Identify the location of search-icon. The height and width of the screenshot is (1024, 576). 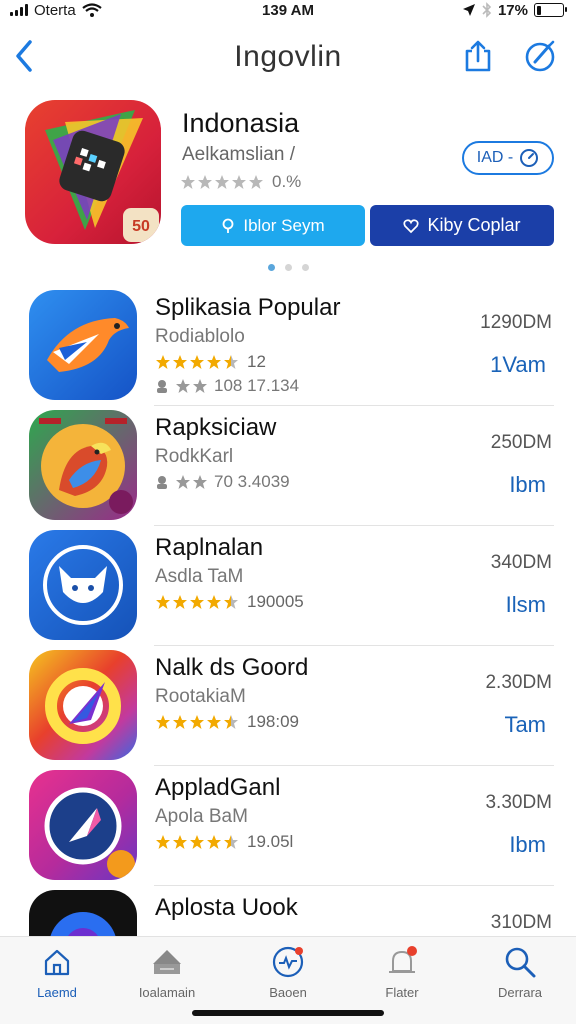
(520, 962).